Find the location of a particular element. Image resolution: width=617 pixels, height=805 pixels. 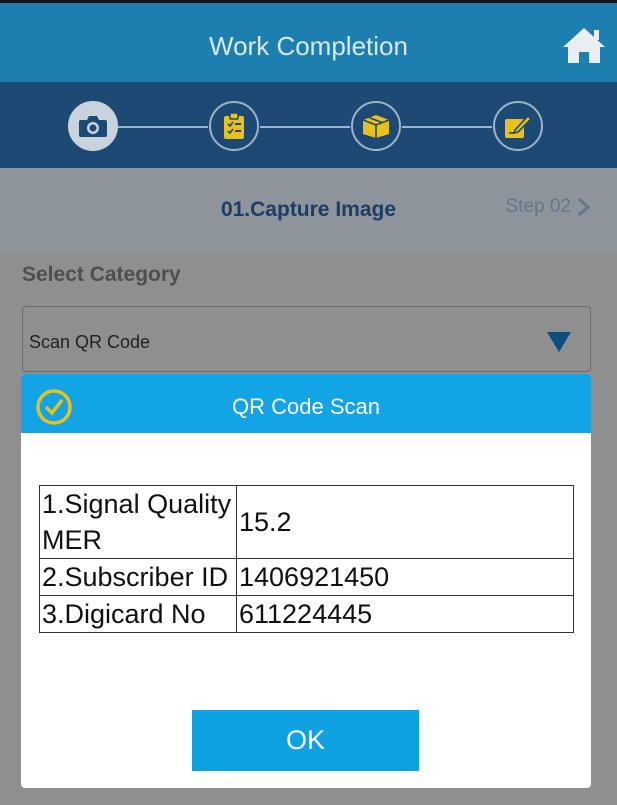

step-header: 01.Capture Image Step 02 is located at coordinates (308, 211).